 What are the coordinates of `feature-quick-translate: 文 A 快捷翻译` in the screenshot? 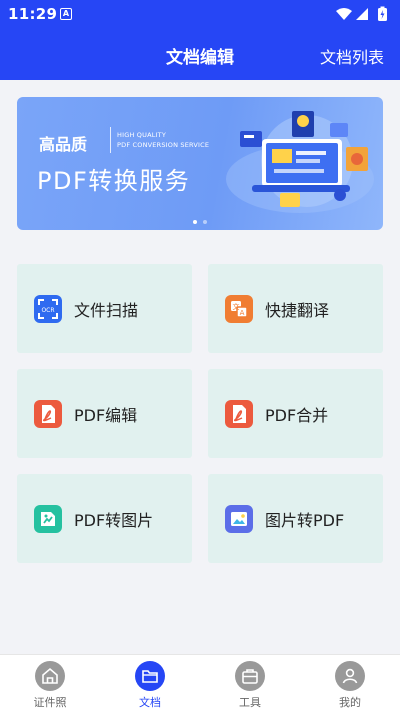 It's located at (295, 308).